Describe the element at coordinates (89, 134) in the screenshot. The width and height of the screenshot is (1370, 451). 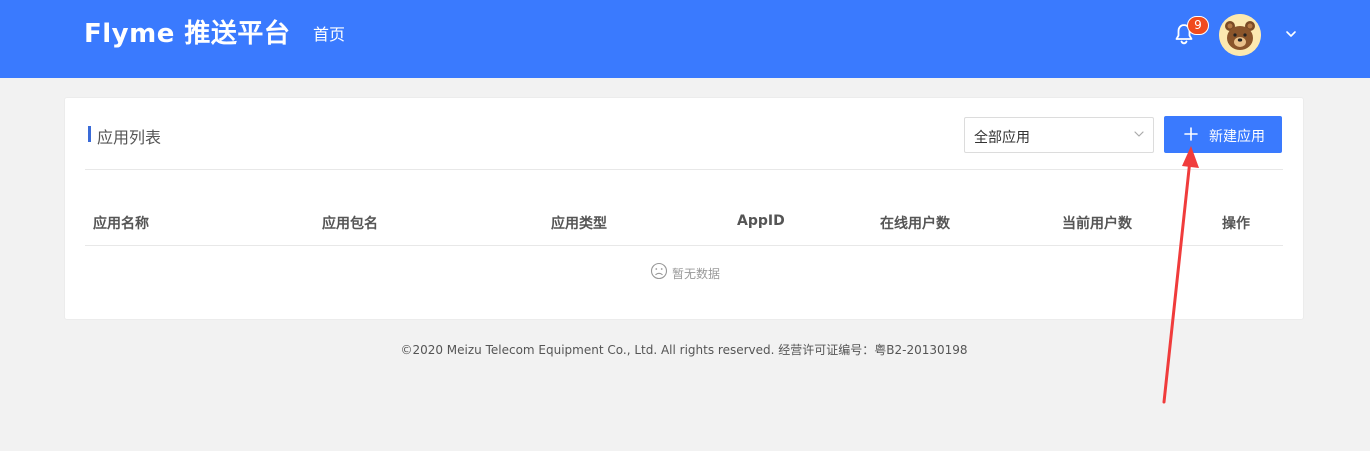
I see `title-accent-bar` at that location.